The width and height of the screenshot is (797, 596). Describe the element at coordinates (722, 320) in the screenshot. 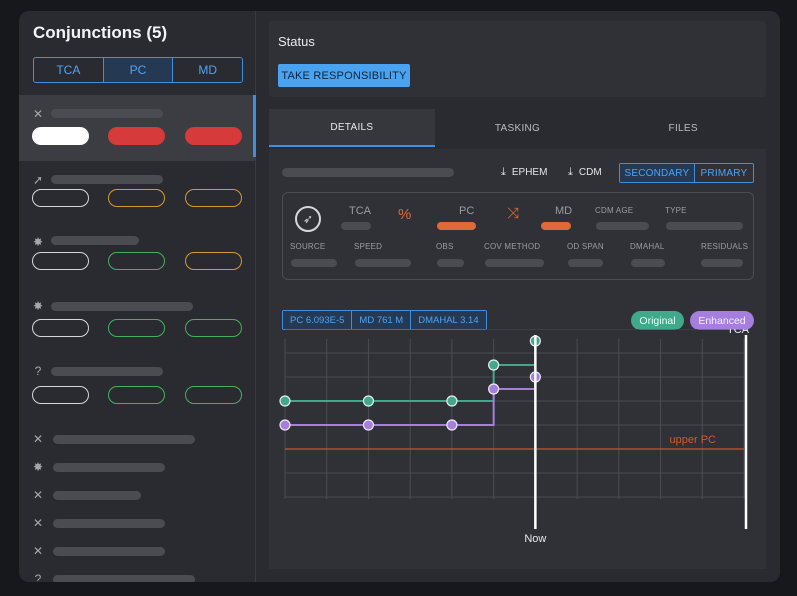

I see `legend-enhanced: Enhanced` at that location.